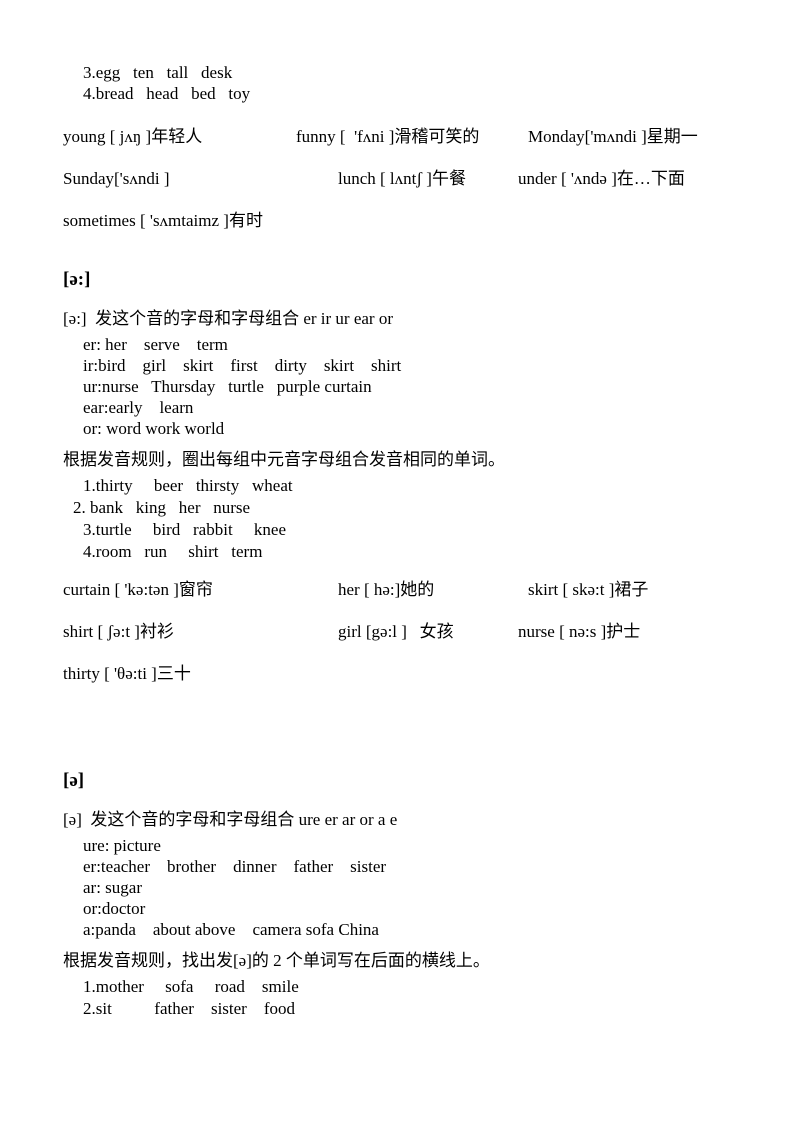  I want to click on vocab-entry: under [ 'ʌndə ]在…下面, so click(601, 178).